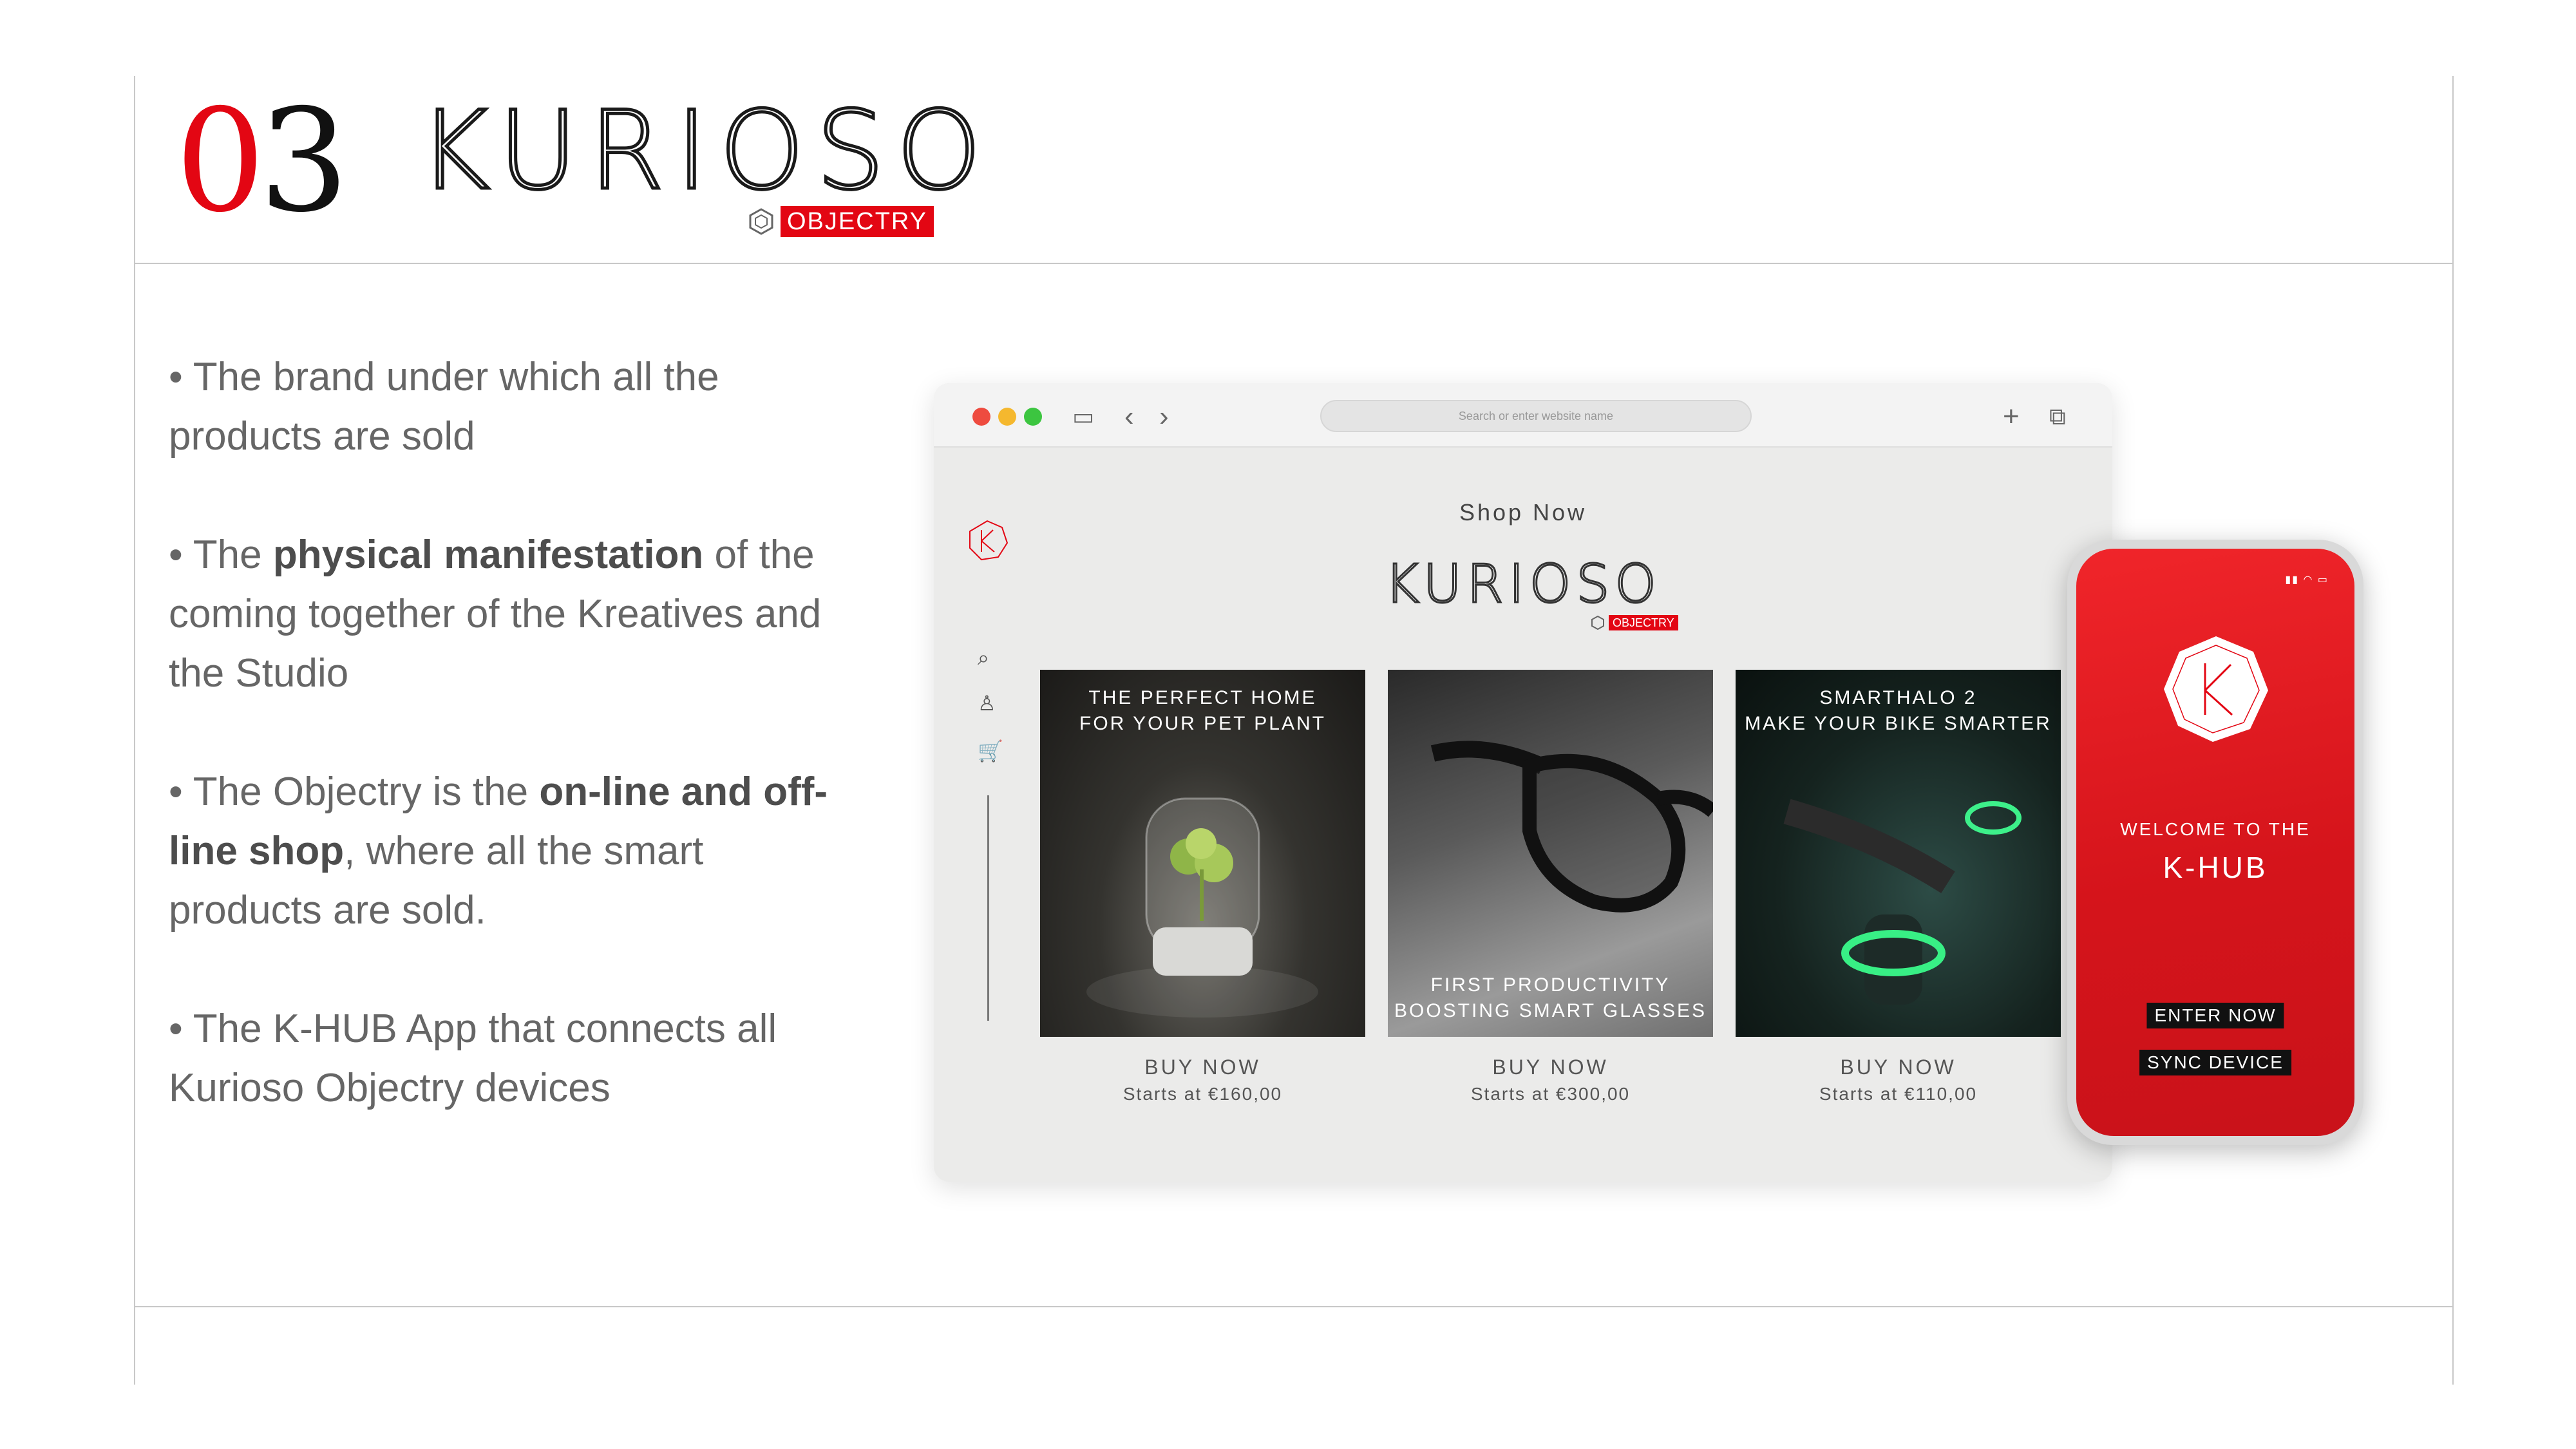  What do you see at coordinates (2453, 730) in the screenshot?
I see `frame-right-line` at bounding box center [2453, 730].